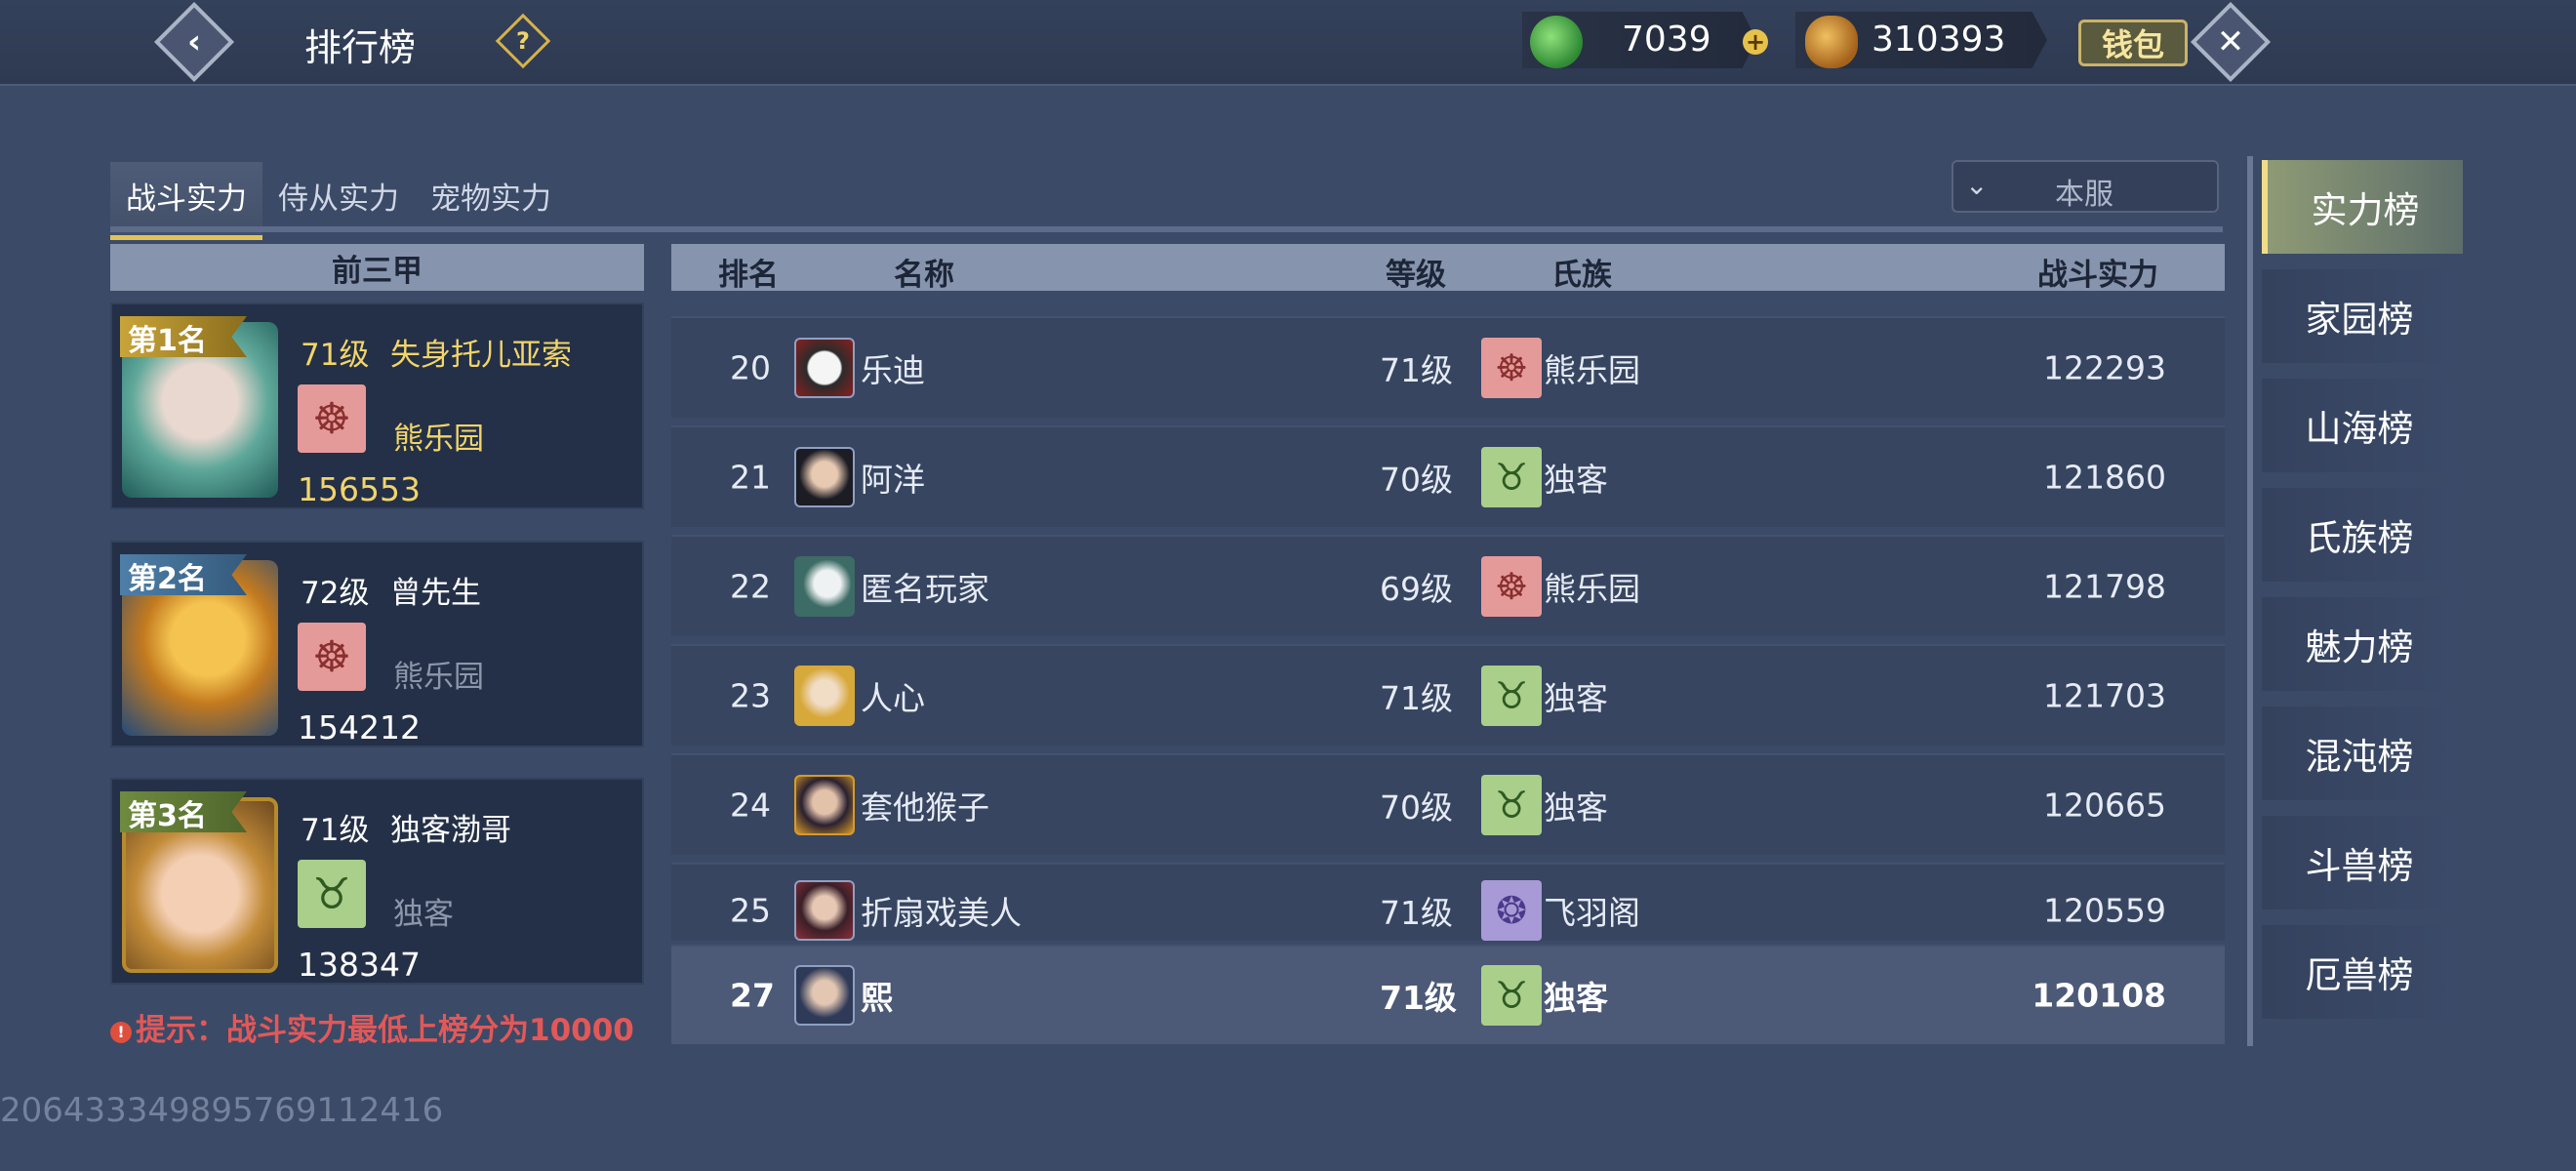 The width and height of the screenshot is (2576, 1171). What do you see at coordinates (359, 965) in the screenshot?
I see `combat-power: 138347` at bounding box center [359, 965].